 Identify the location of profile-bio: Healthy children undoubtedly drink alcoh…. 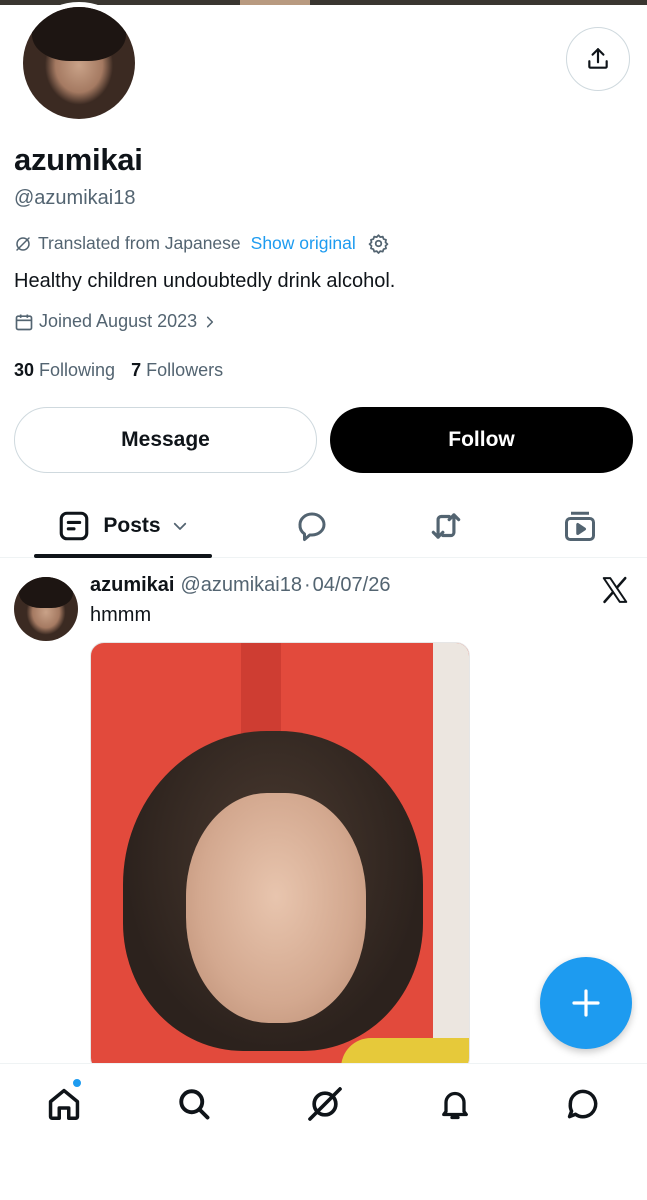
(205, 281).